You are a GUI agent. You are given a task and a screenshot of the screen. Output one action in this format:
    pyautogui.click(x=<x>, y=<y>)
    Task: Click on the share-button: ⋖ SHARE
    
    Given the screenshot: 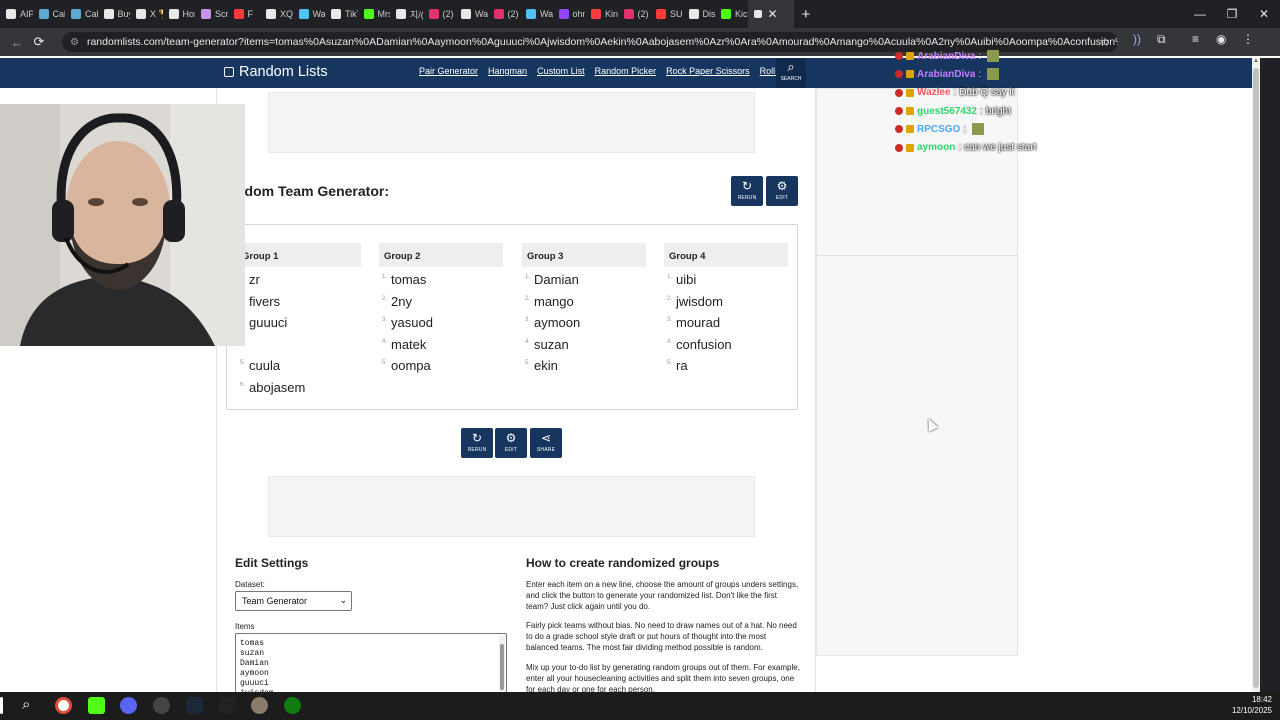 What is the action you would take?
    pyautogui.click(x=546, y=443)
    